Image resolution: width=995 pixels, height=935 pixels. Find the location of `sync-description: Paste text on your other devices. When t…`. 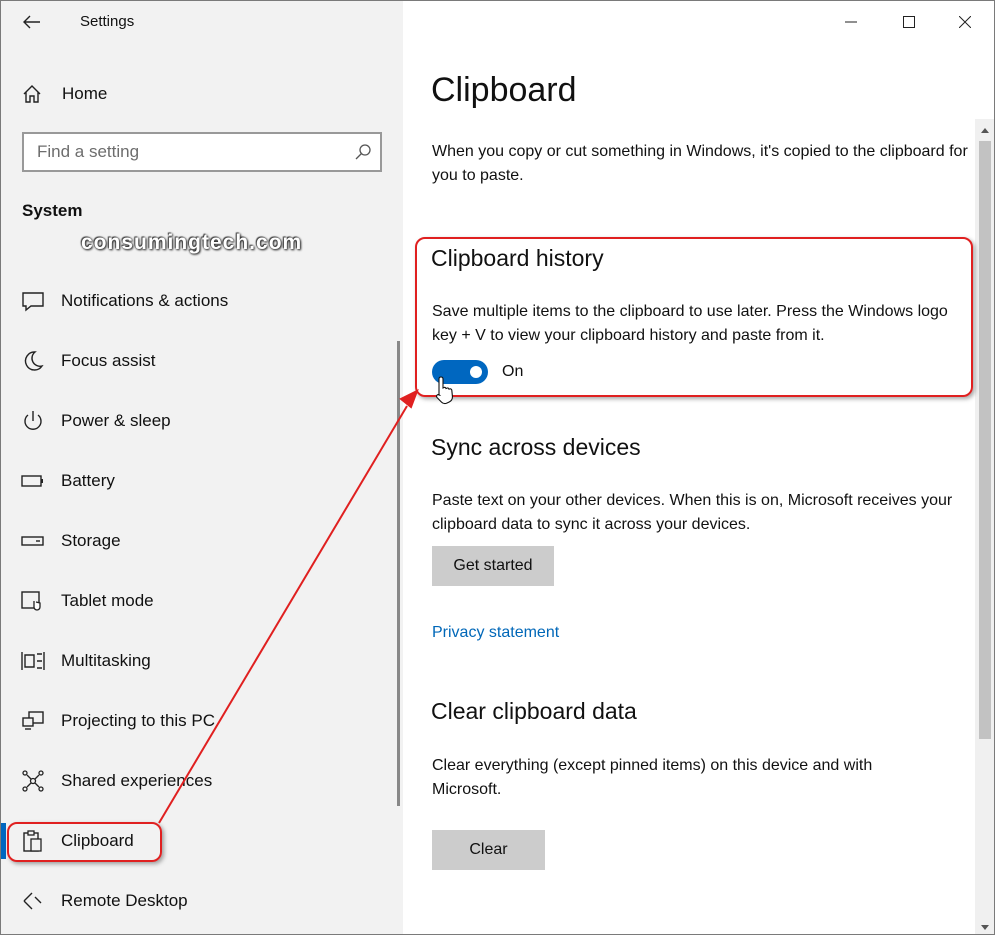

sync-description: Paste text on your other devices. When t… is located at coordinates (692, 512).